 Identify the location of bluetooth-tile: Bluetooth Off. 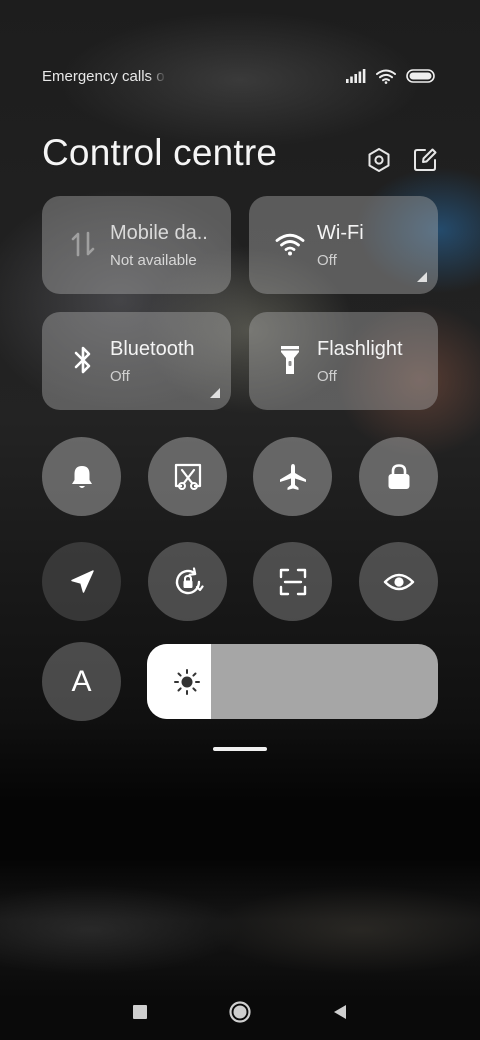
(136, 361).